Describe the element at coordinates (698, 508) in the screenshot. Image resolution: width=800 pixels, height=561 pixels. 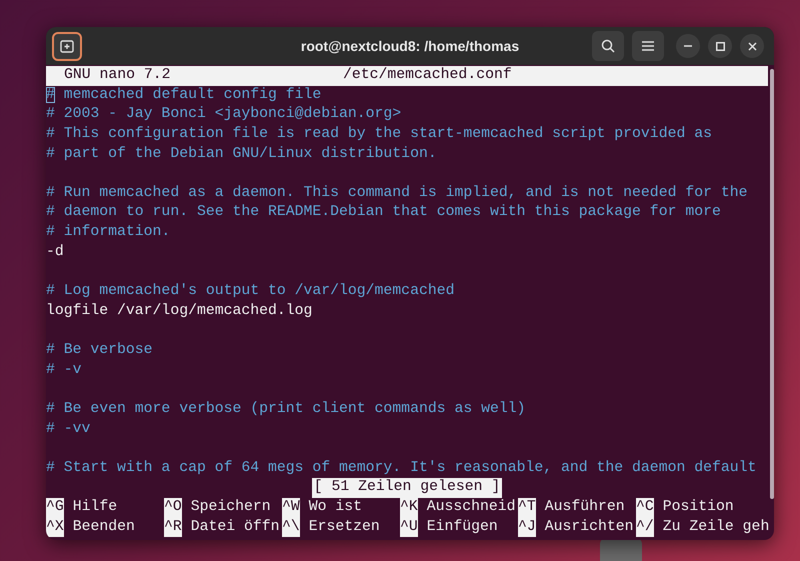
I see `shortcut-label: Position` at that location.